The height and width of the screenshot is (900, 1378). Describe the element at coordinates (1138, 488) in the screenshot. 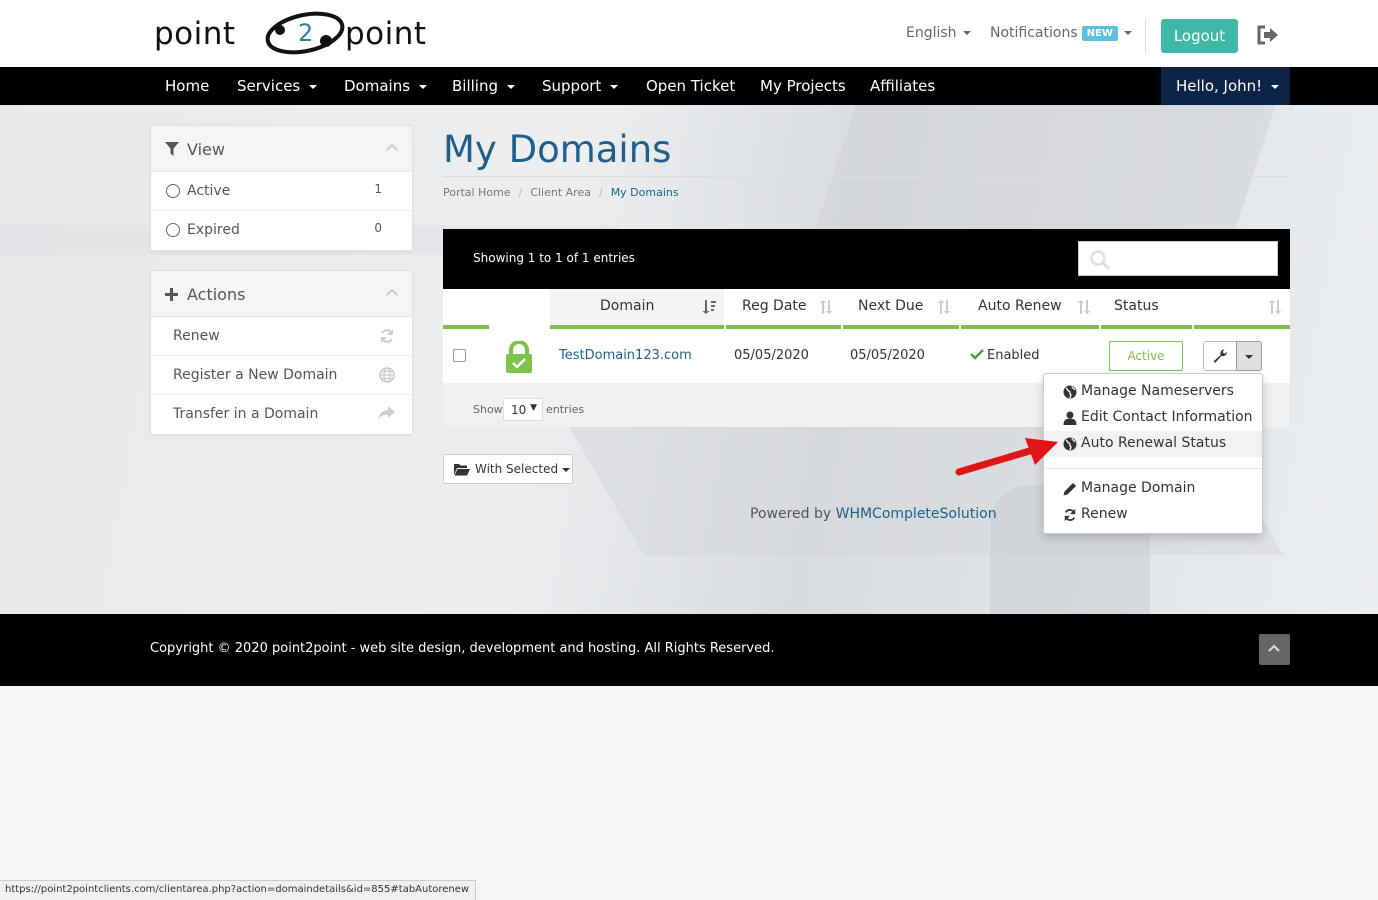

I see `menu-item-label: Manage Domain` at that location.